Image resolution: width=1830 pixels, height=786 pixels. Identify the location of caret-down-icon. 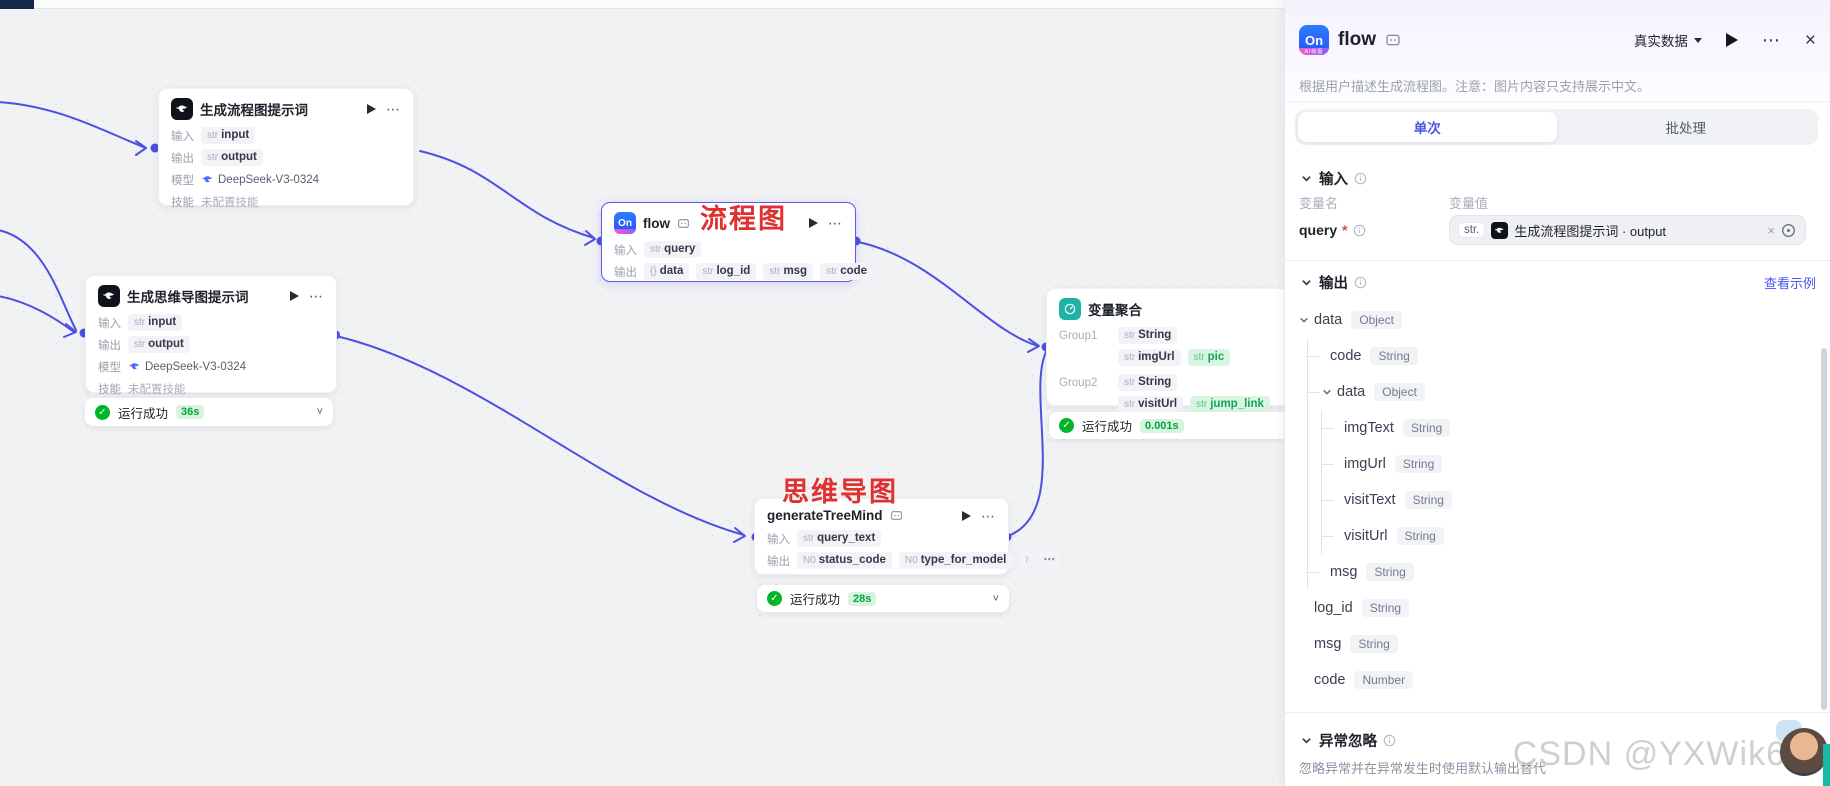
(1697, 40).